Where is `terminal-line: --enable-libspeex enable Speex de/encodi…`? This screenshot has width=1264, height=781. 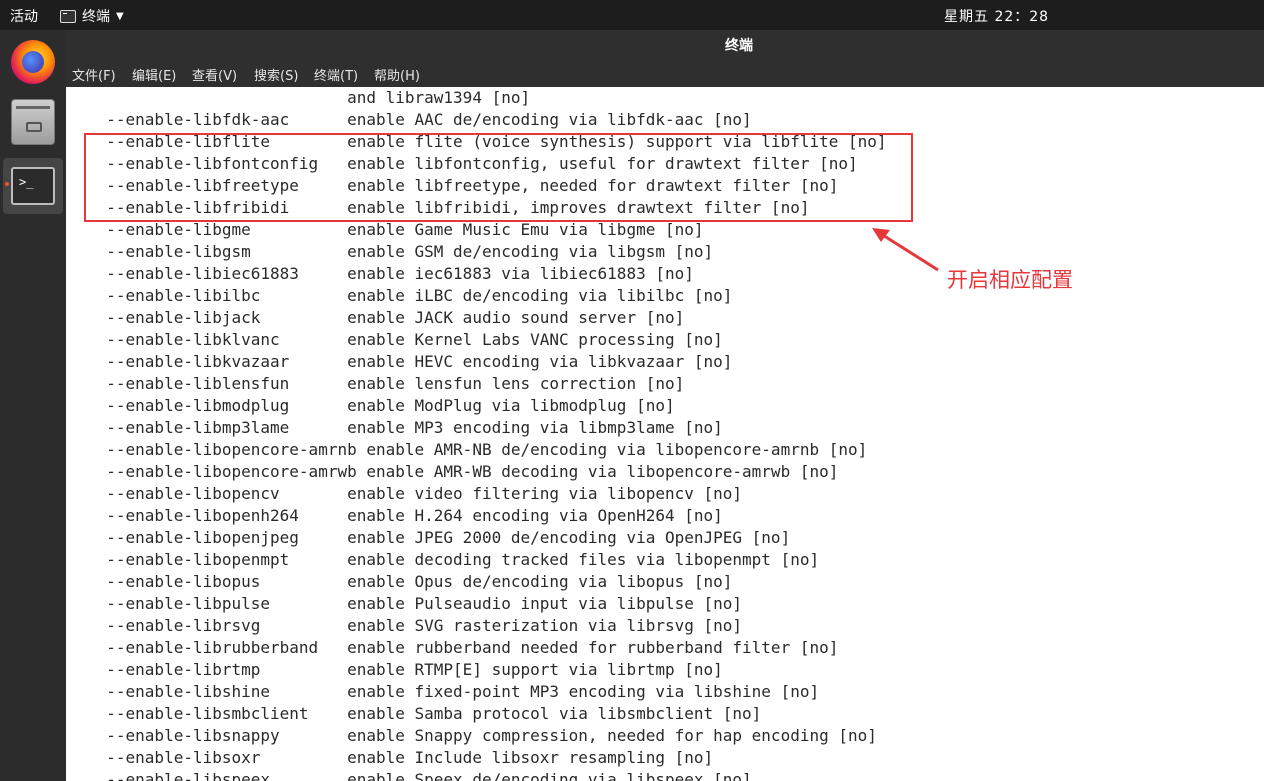
terminal-line: --enable-libspeex enable Speex de/encodi… is located at coordinates (419, 775).